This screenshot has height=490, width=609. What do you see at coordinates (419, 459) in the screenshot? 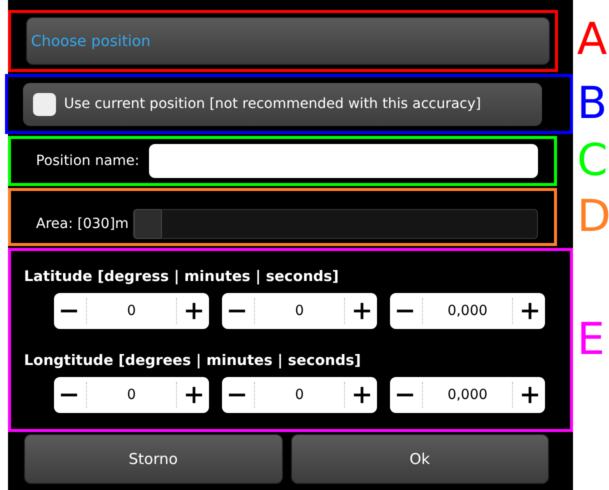
I see `dialog-button: Ok` at bounding box center [419, 459].